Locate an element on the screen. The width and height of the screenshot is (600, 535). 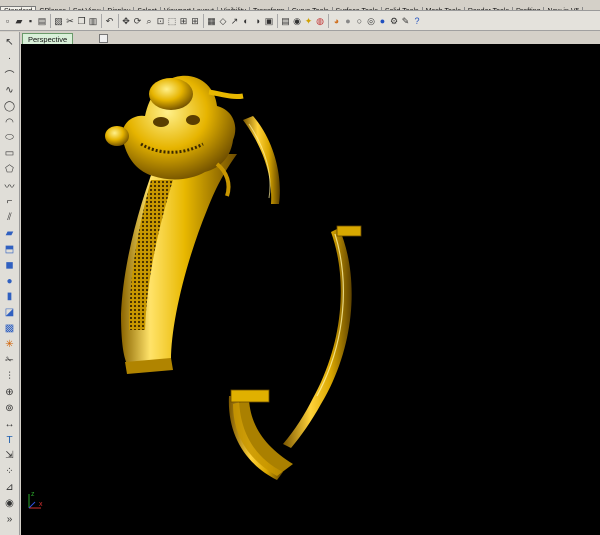
grid-icon: ▦ is located at coordinates (211, 21).